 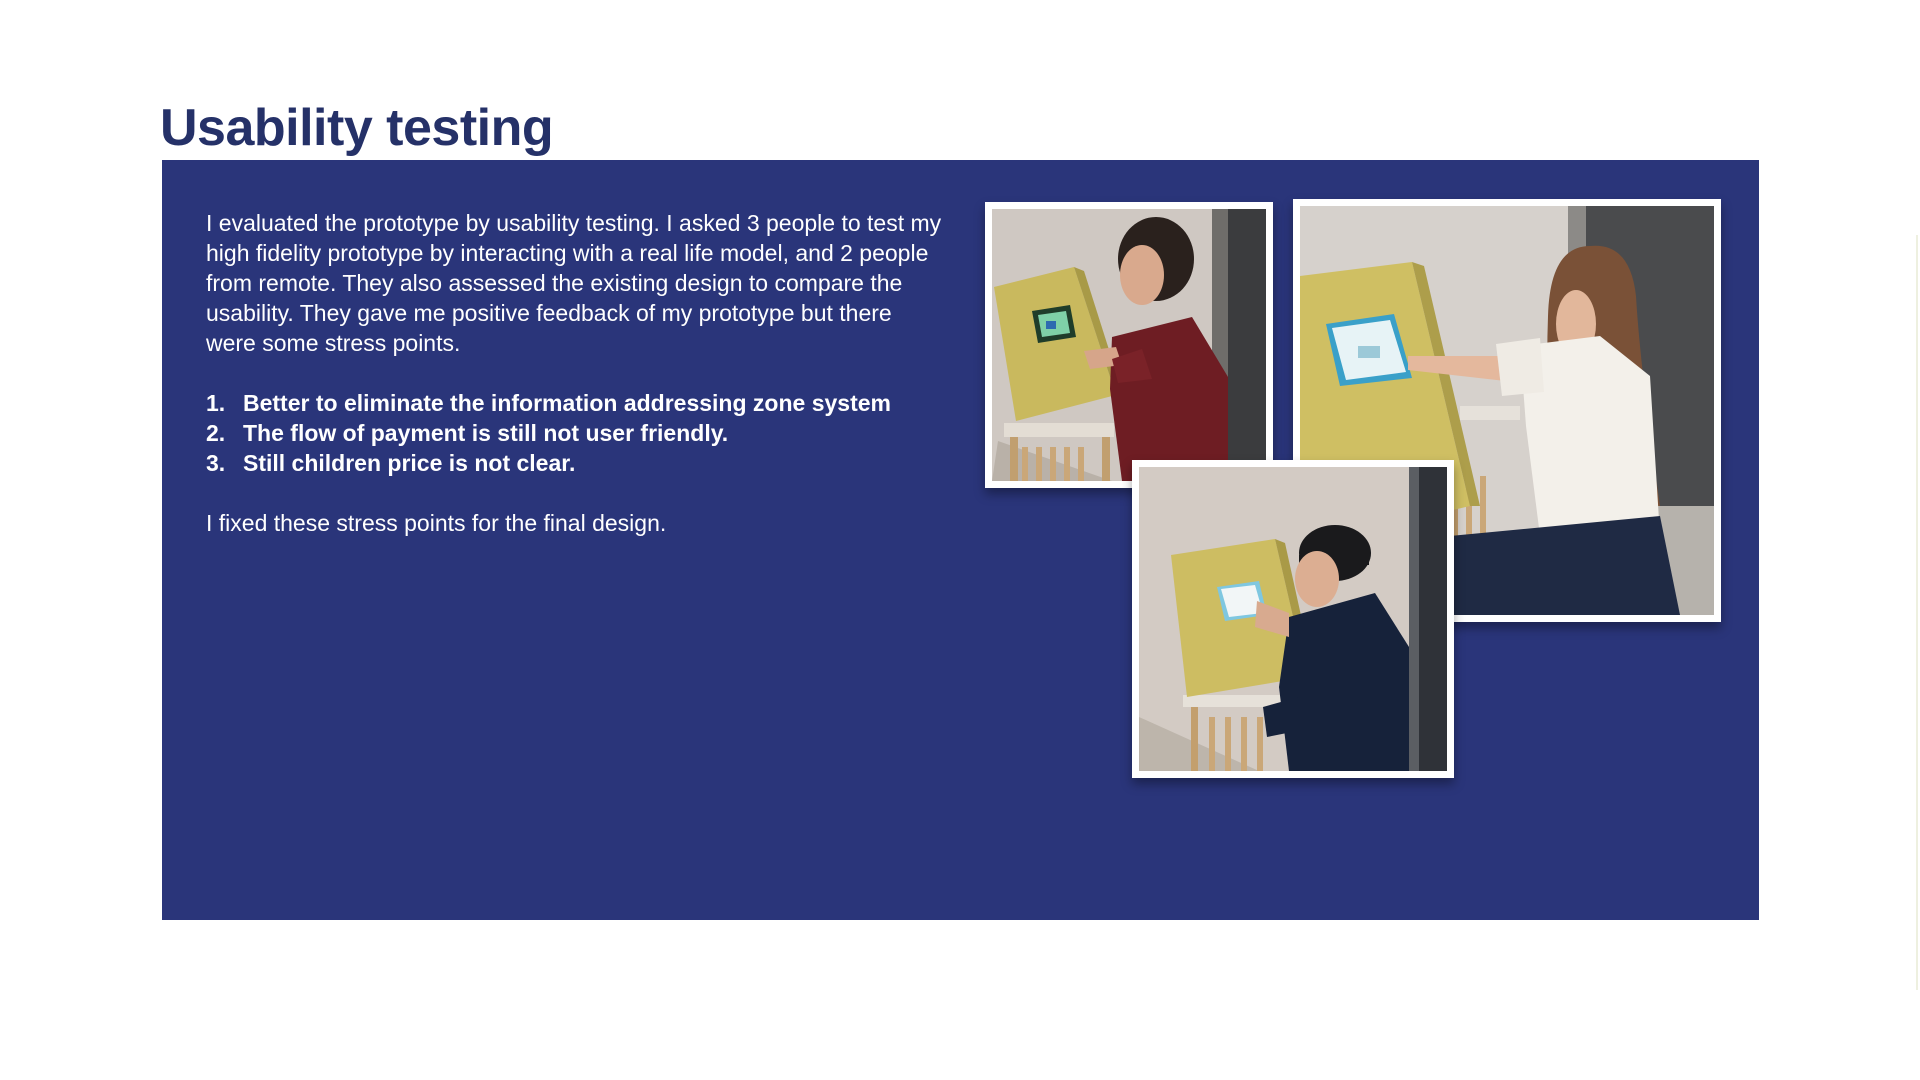 I want to click on photo-man-black-cap, so click(x=1293, y=619).